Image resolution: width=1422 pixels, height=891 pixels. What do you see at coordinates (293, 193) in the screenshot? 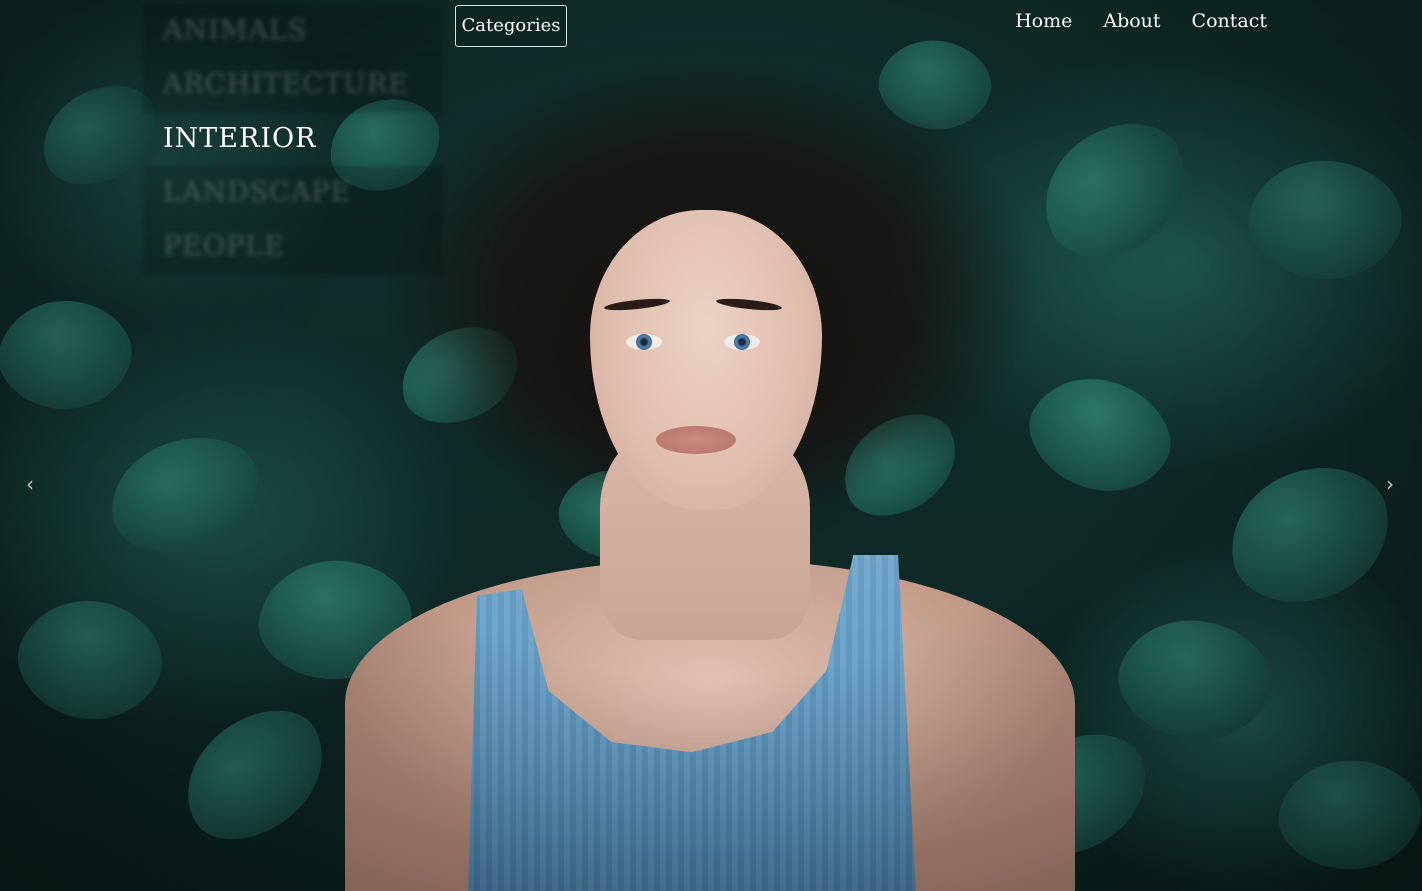
I see `category-item-landscape: Landscape` at bounding box center [293, 193].